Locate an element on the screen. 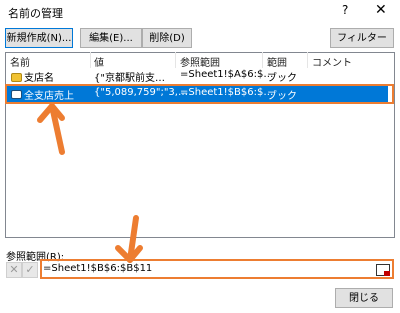 Image resolution: width=400 pixels, height=313 pixels. column-header-name: 名前 is located at coordinates (20, 61).